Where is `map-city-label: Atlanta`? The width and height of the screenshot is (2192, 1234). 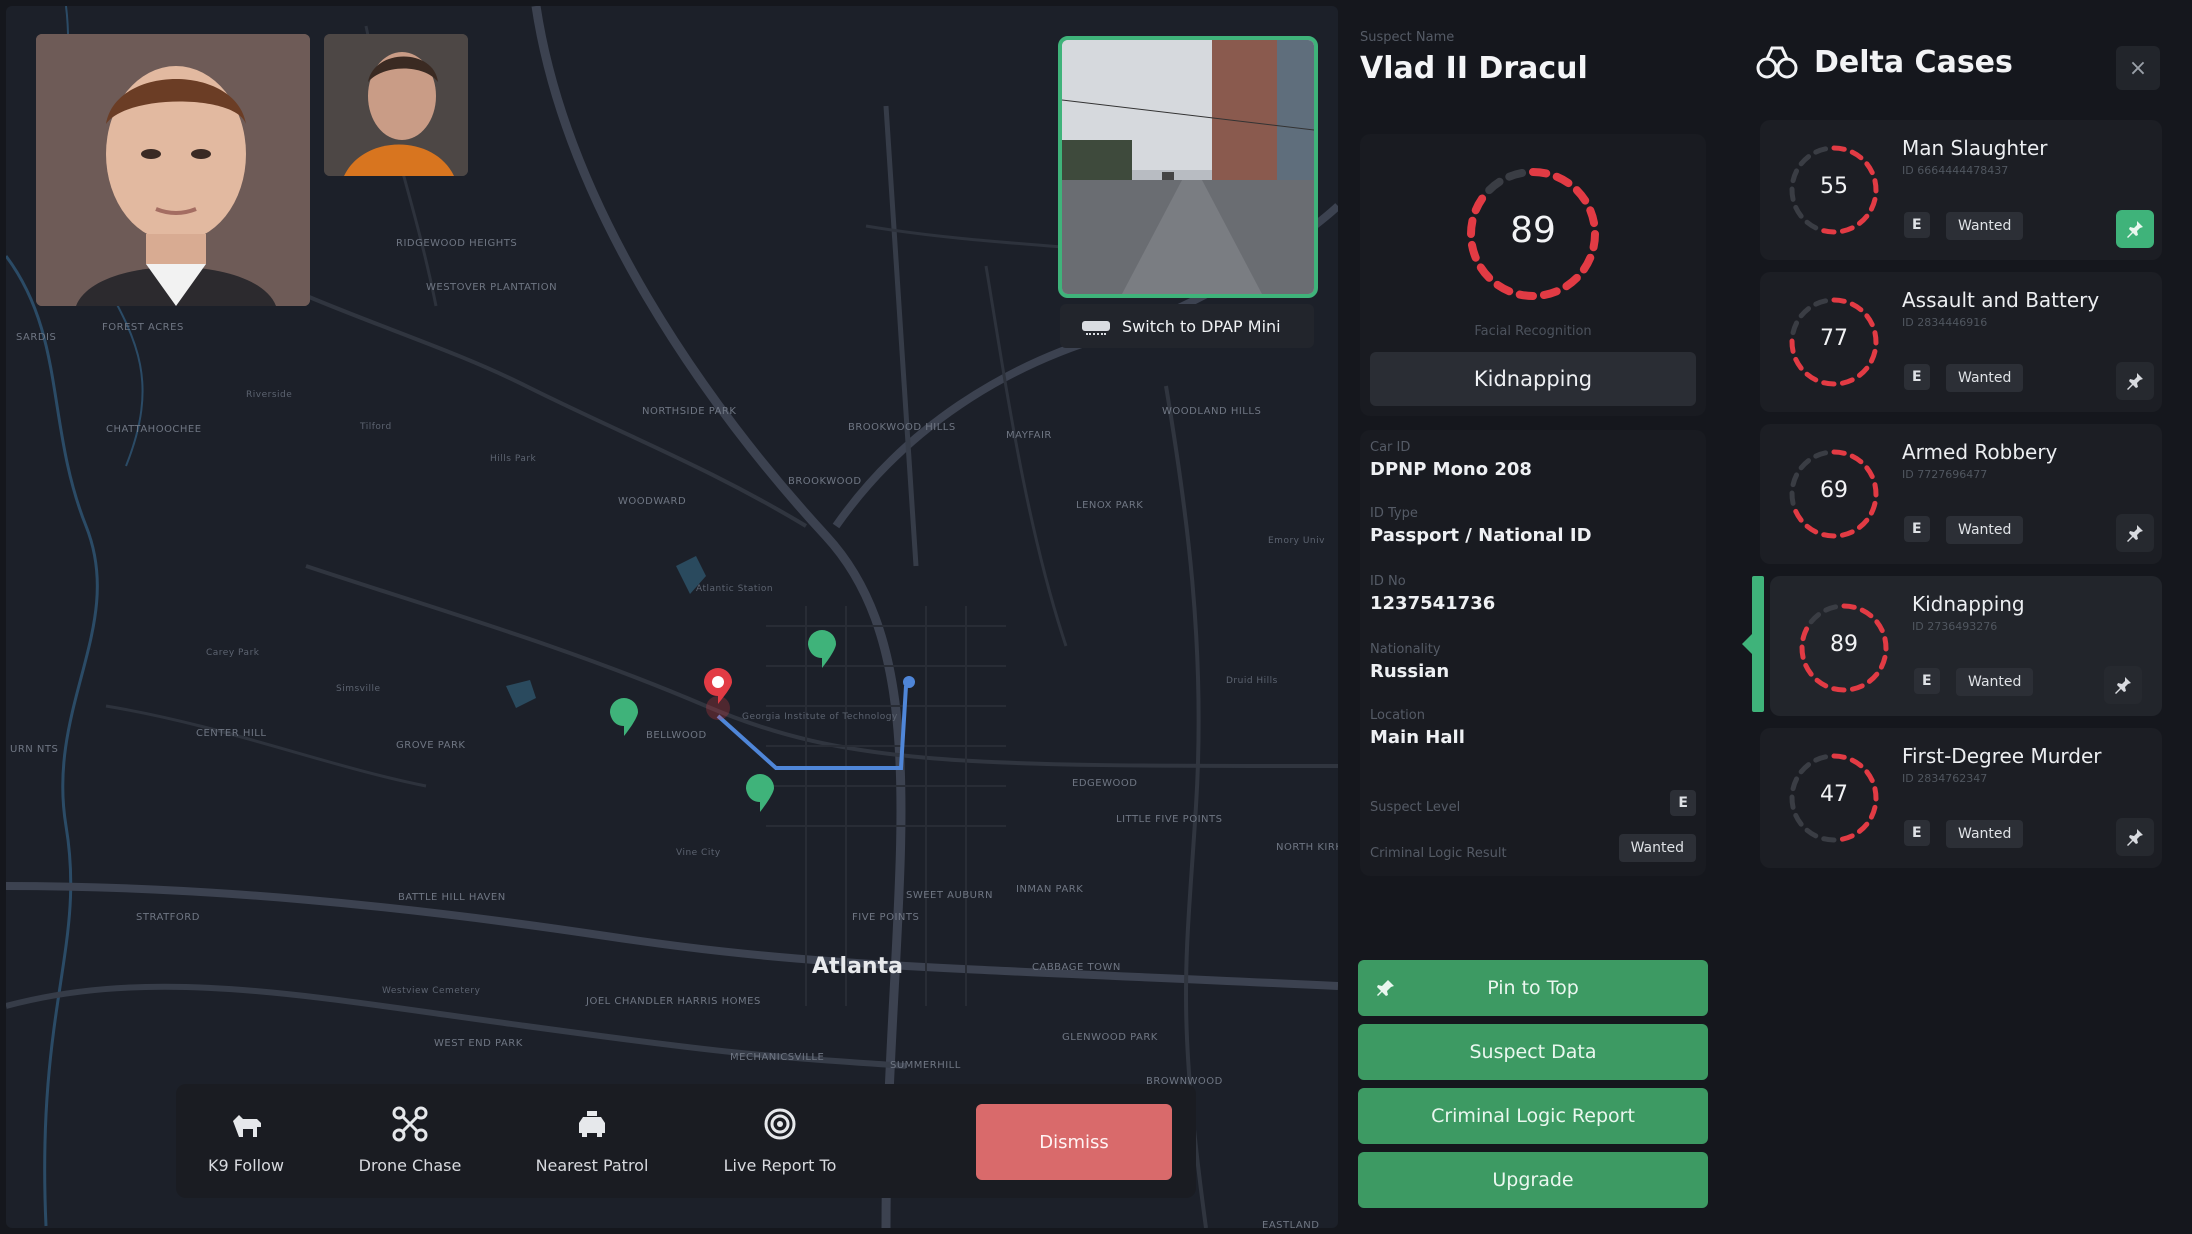
map-city-label: Atlanta is located at coordinates (857, 966).